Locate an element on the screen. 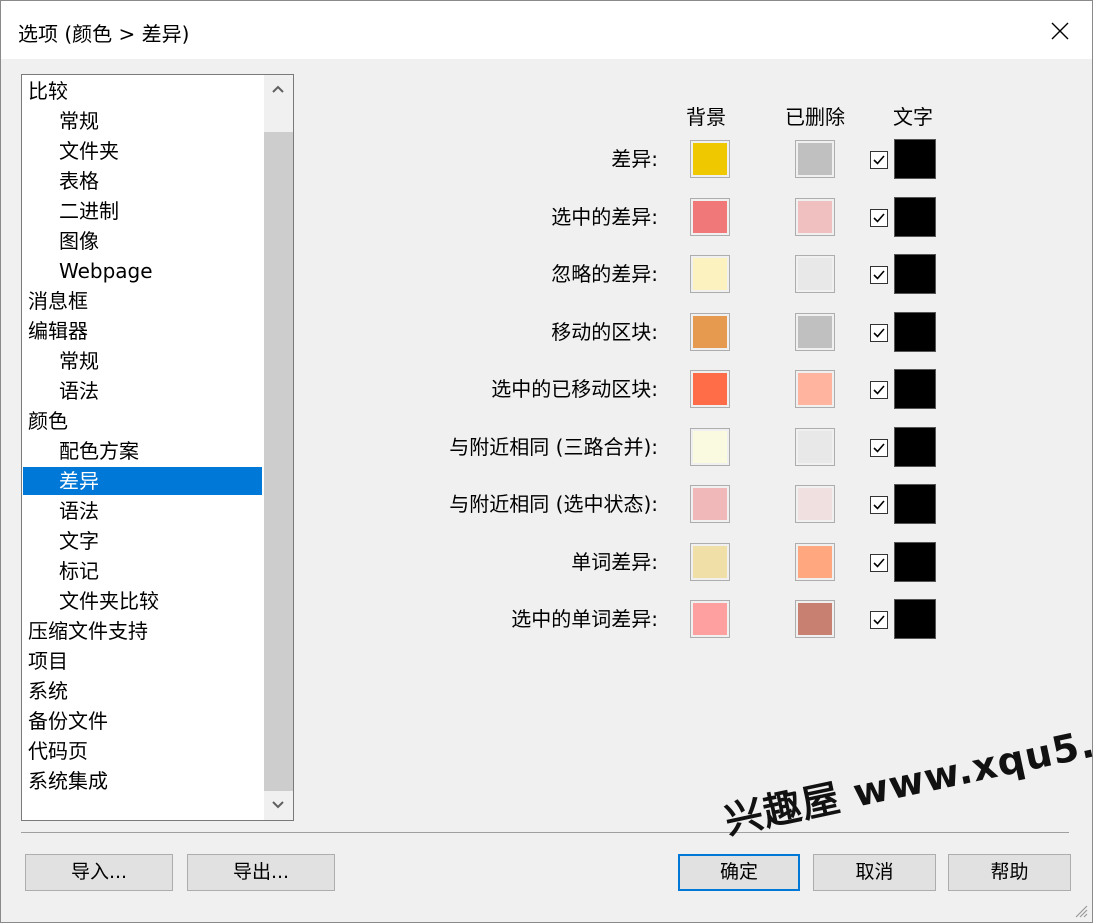  chevron-down-icon is located at coordinates (278, 805).